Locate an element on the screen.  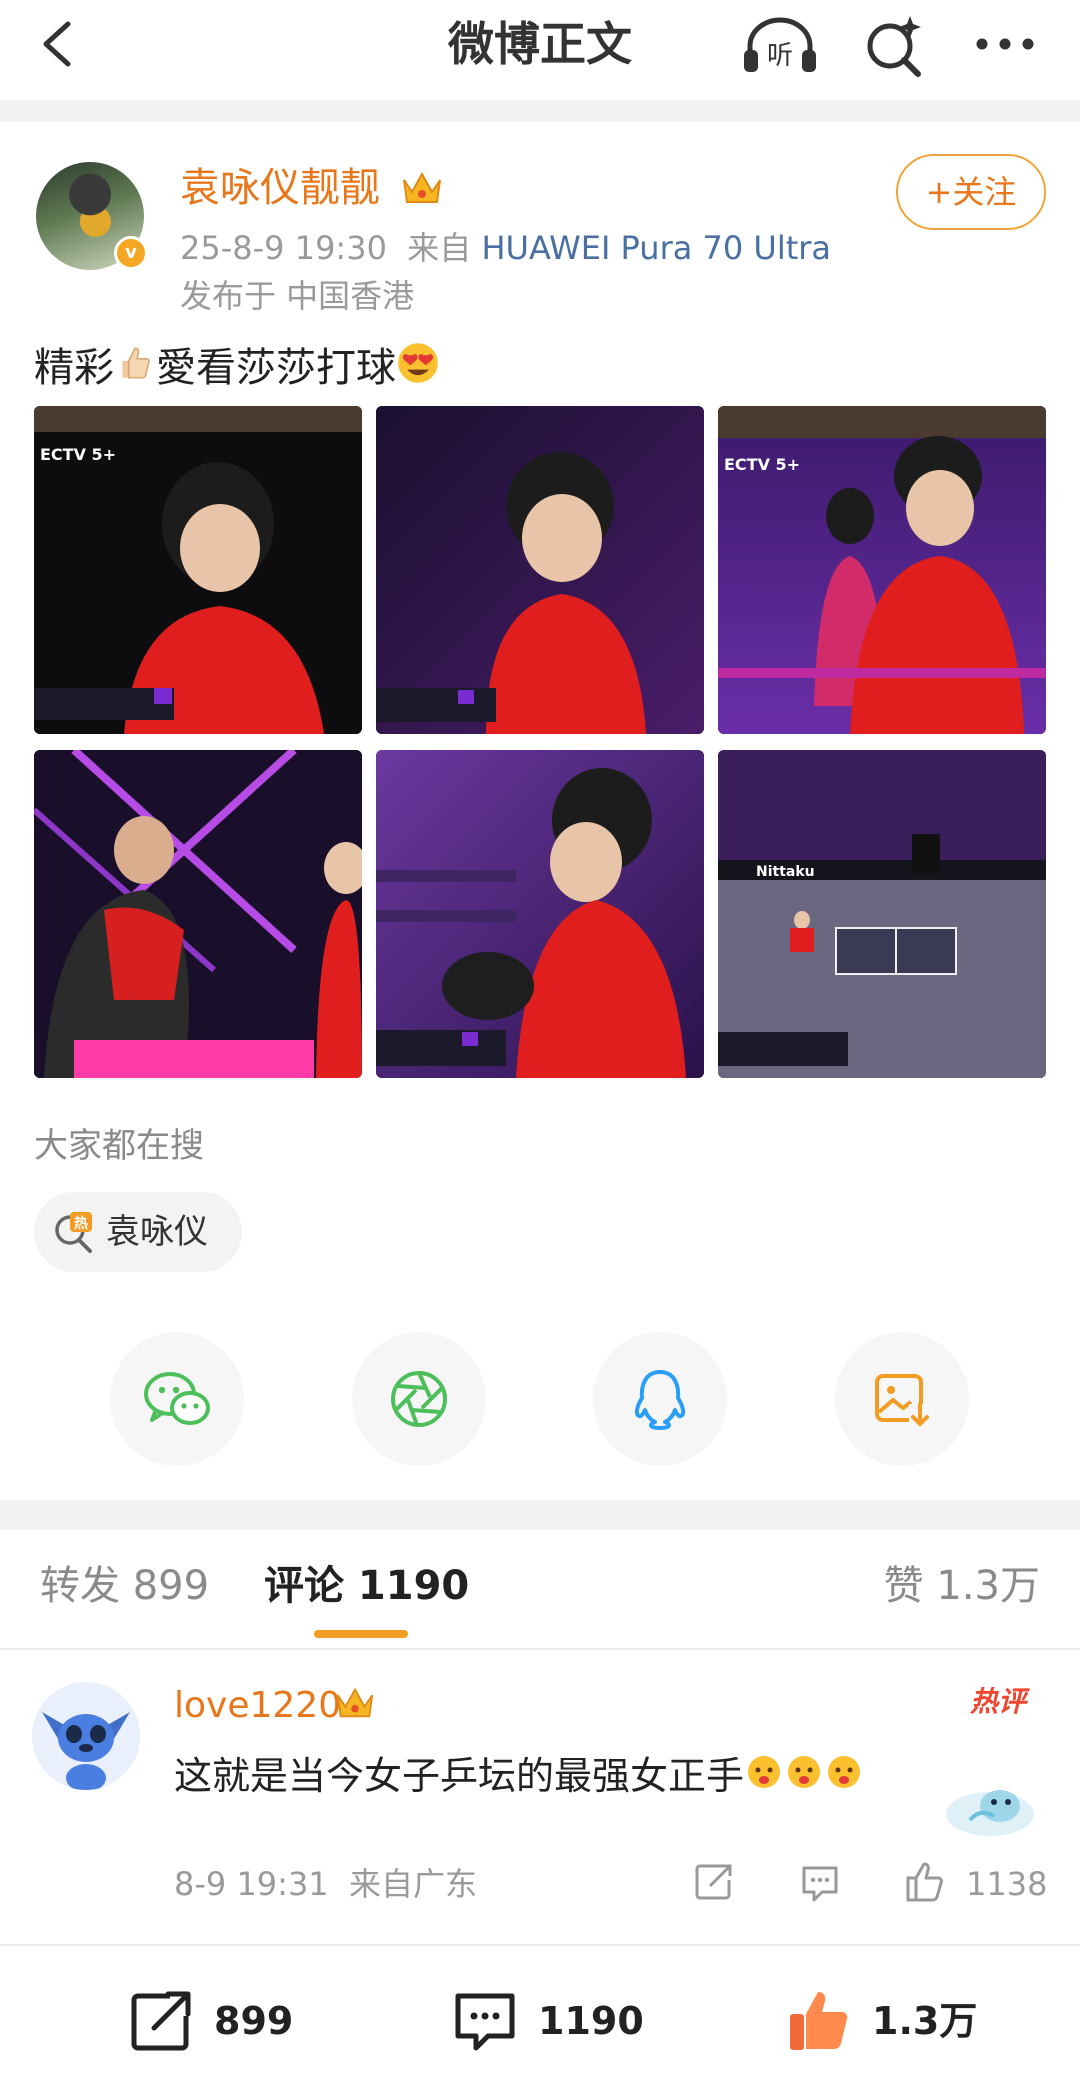
hot-search-icon: 热 is located at coordinates (74, 1232).